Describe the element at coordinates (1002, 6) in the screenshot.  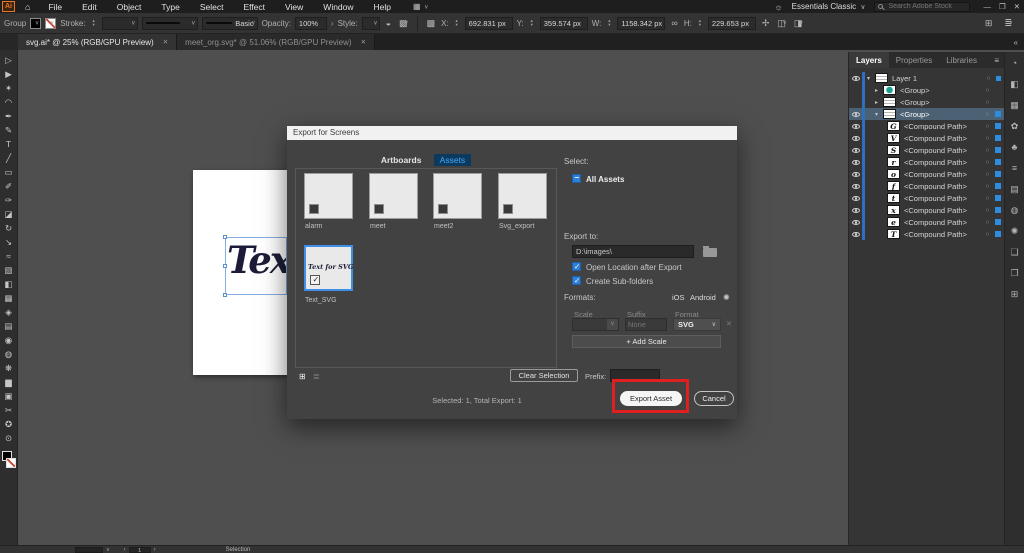
I see `restore-button: ❐` at that location.